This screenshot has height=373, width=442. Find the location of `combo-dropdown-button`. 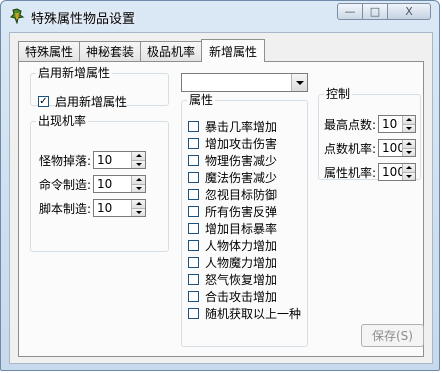

combo-dropdown-button is located at coordinates (299, 82).